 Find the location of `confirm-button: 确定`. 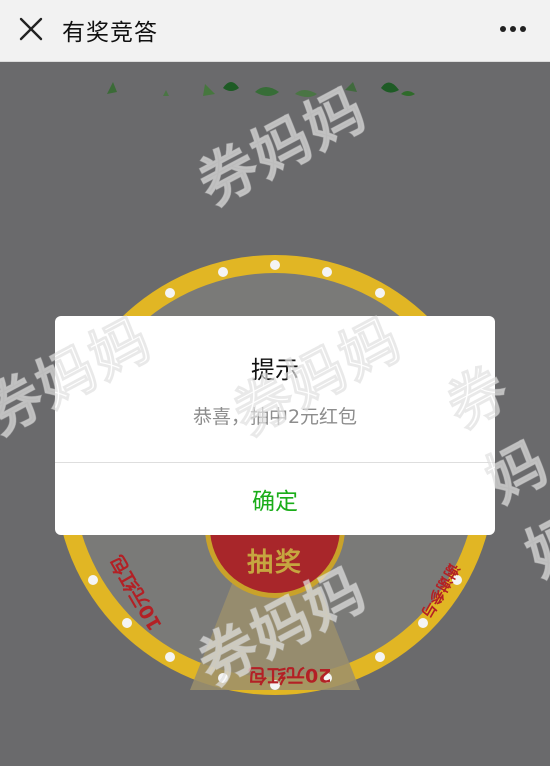

confirm-button: 确定 is located at coordinates (275, 499).